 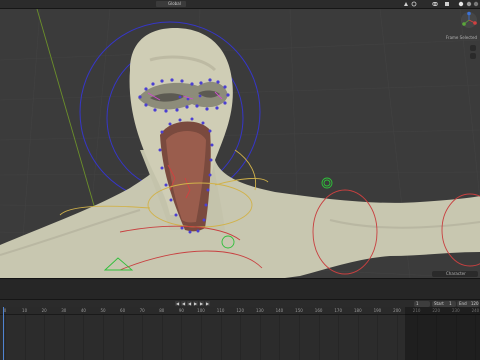 I want to click on play-icon: ▶, so click(x=195, y=303).